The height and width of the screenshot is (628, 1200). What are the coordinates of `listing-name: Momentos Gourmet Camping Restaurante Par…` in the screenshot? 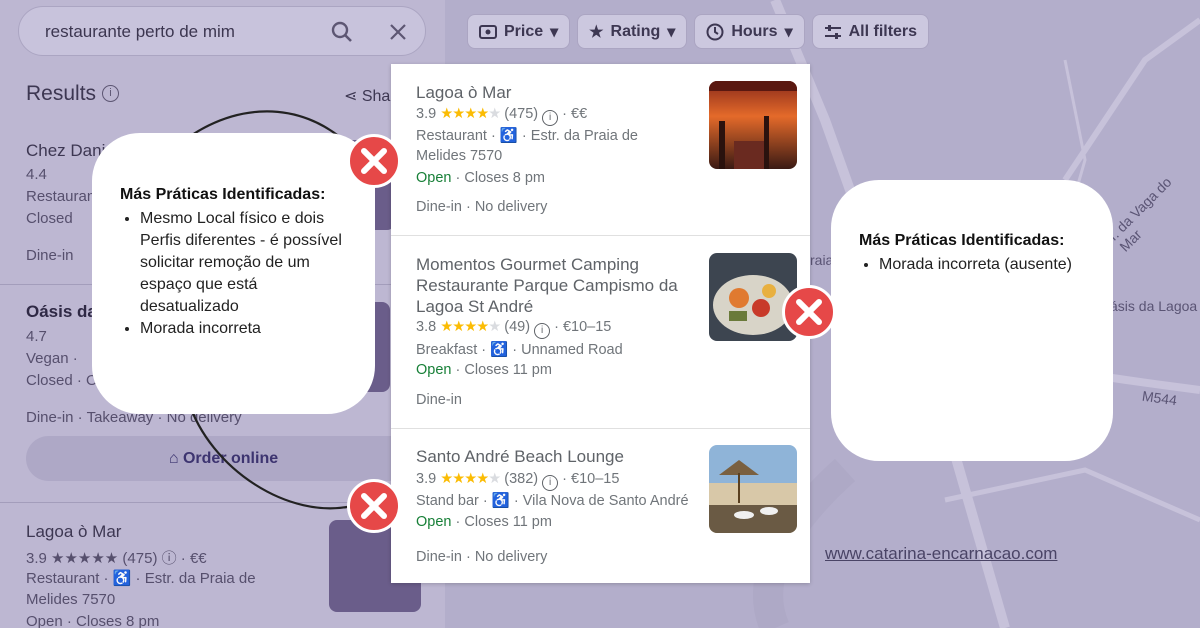 It's located at (551, 285).